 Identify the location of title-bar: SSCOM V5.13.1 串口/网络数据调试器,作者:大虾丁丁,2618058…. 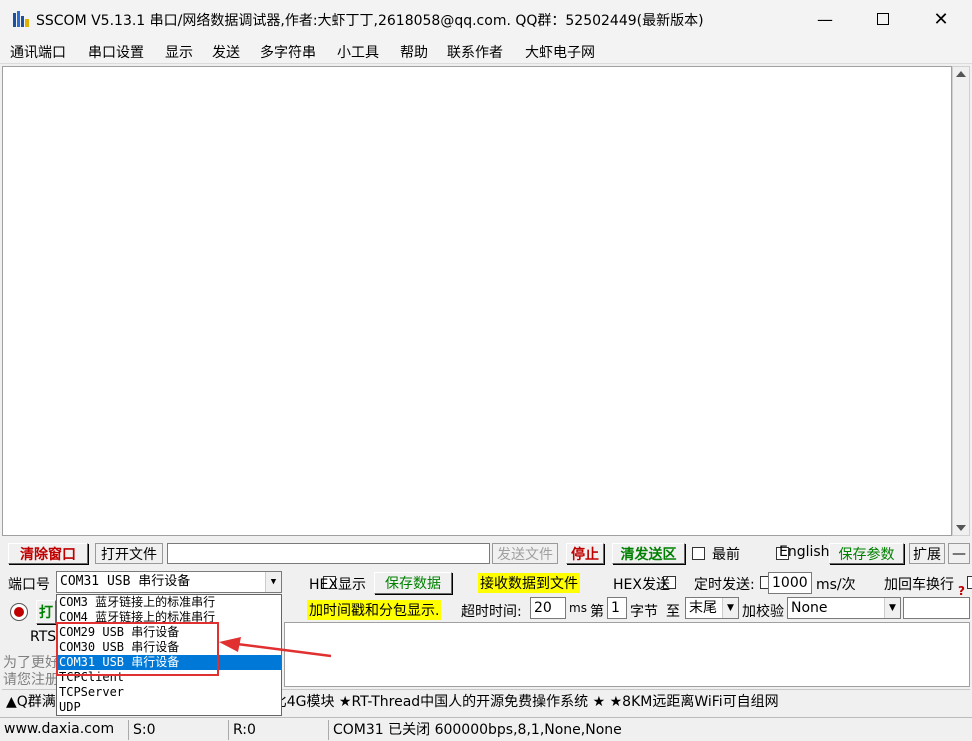
(486, 19).